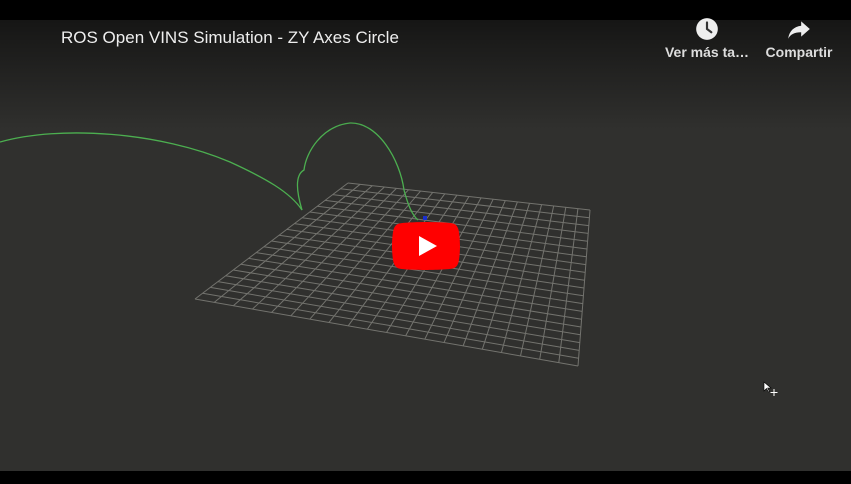  Describe the element at coordinates (799, 30) in the screenshot. I see `share-arrow-icon` at that location.